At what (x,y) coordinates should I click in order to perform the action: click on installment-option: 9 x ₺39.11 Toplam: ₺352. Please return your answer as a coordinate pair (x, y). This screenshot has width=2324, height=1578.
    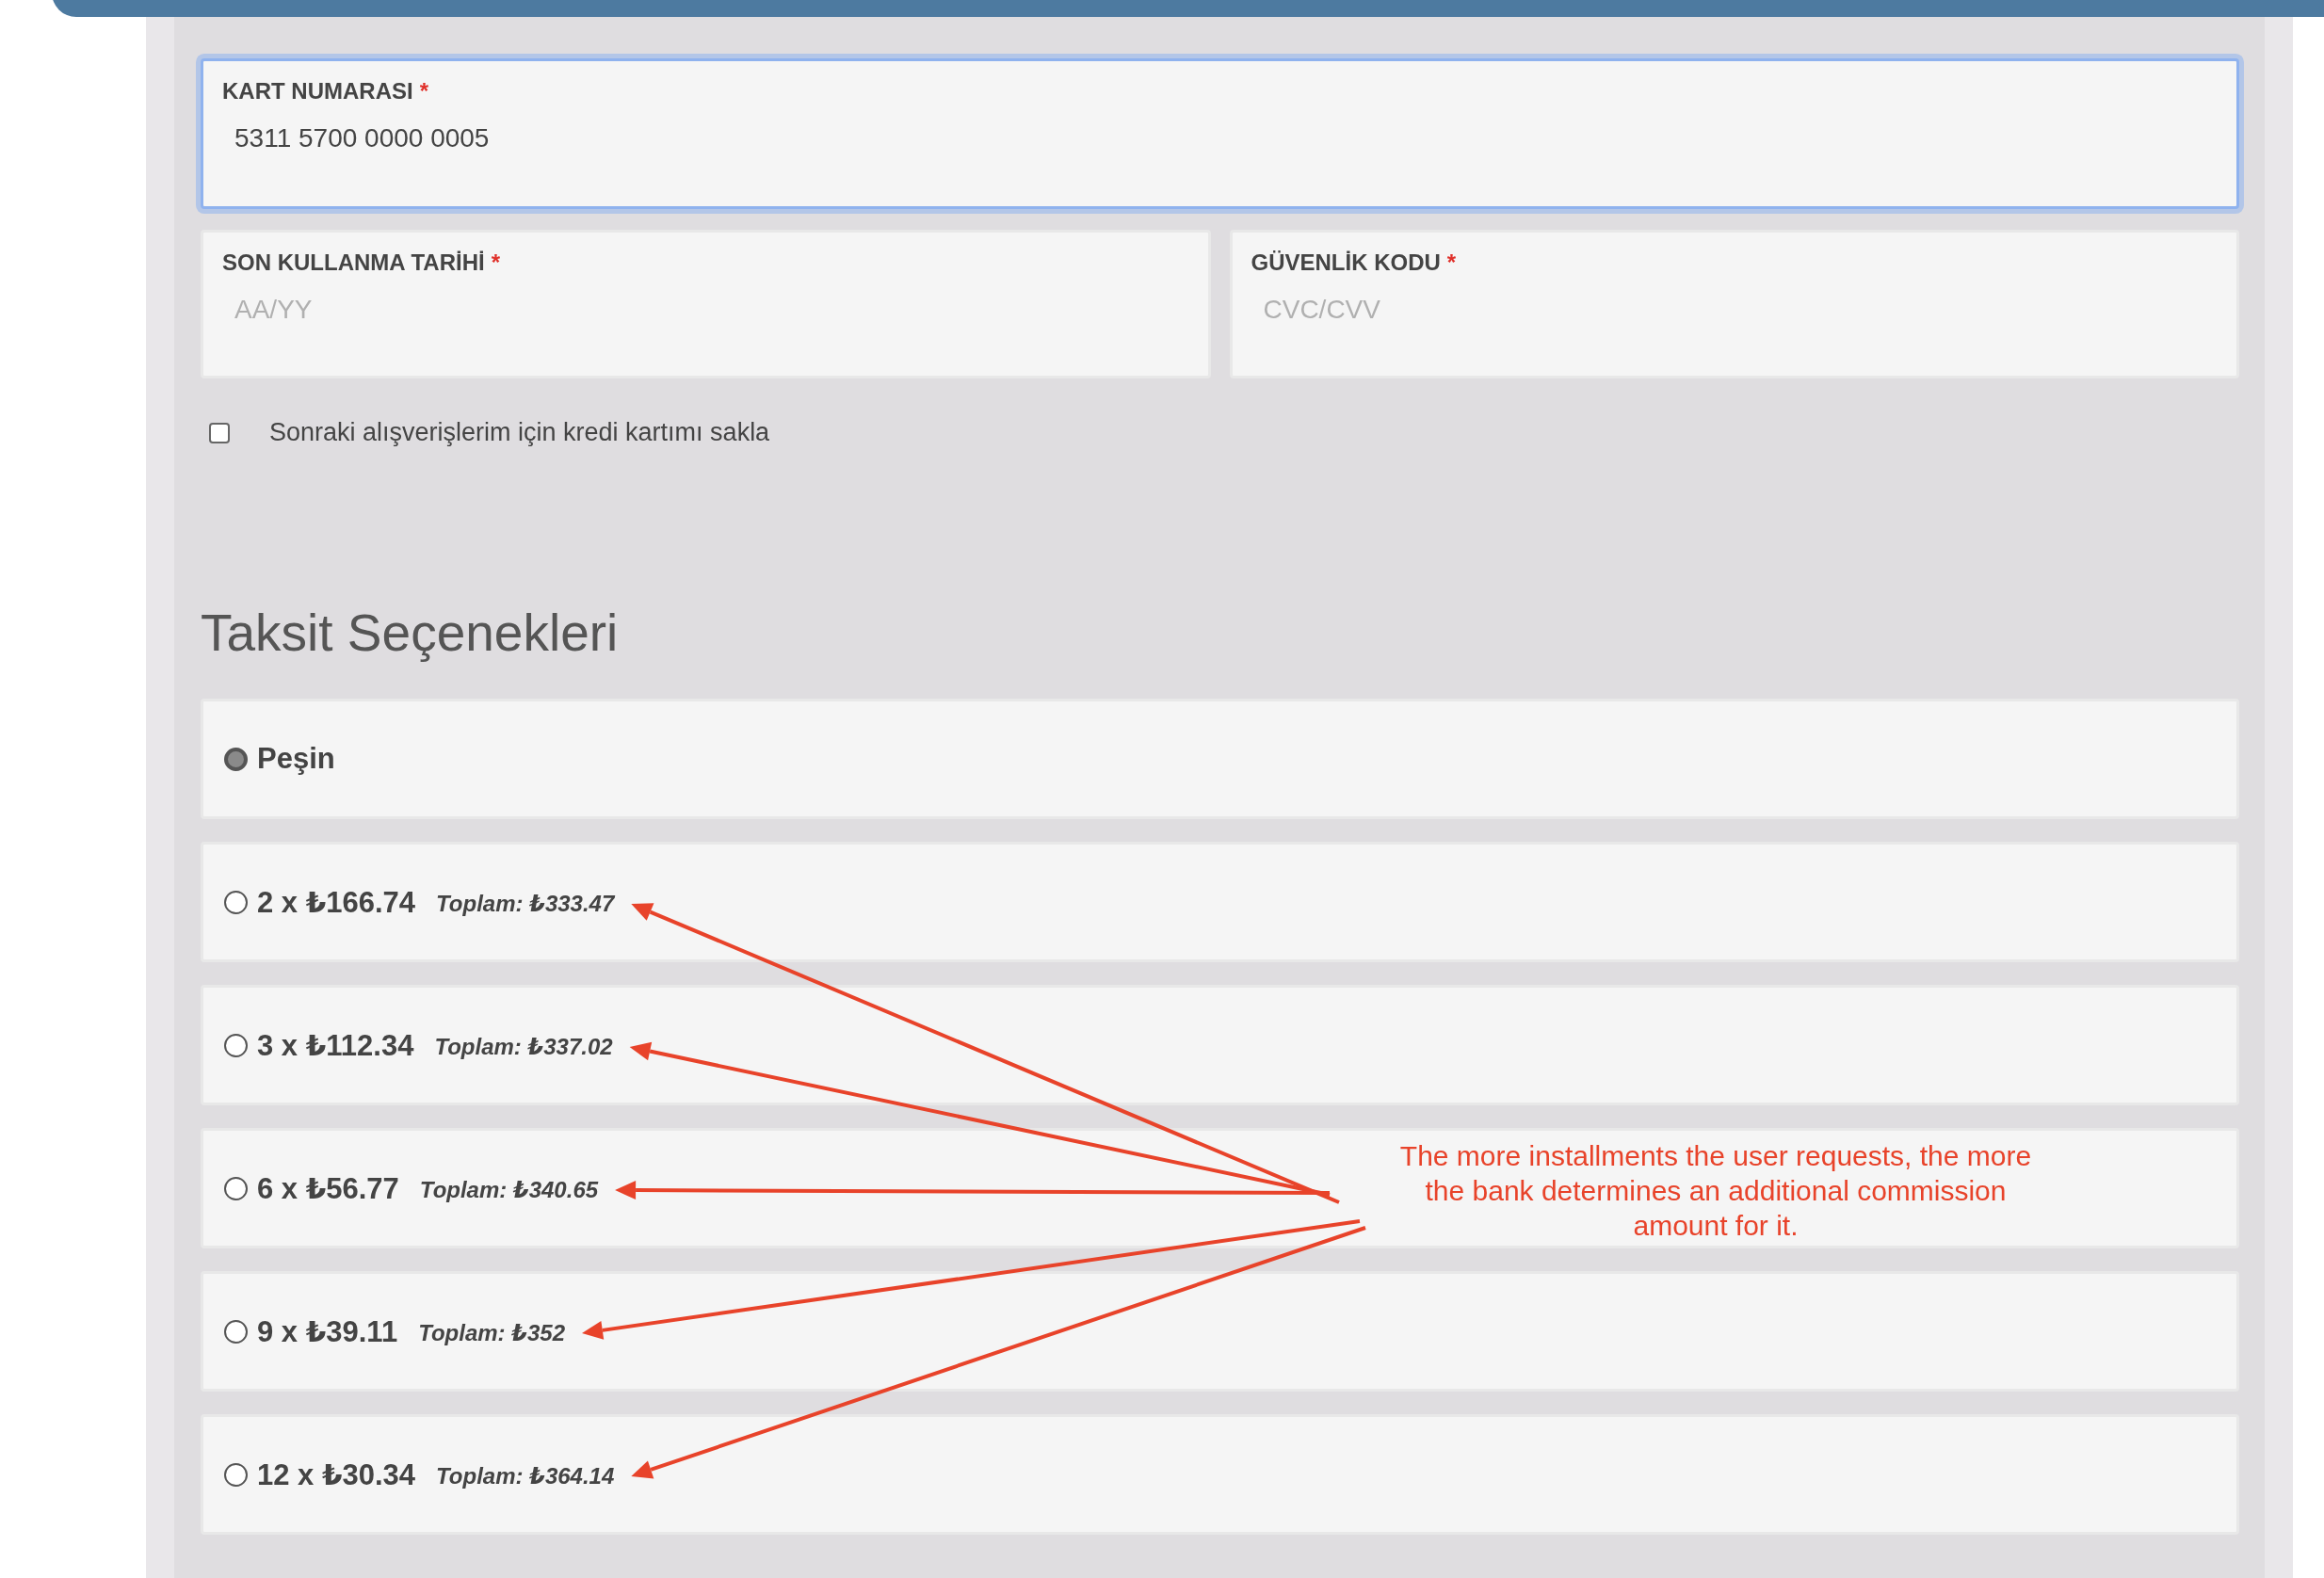
    Looking at the image, I should click on (1220, 1331).